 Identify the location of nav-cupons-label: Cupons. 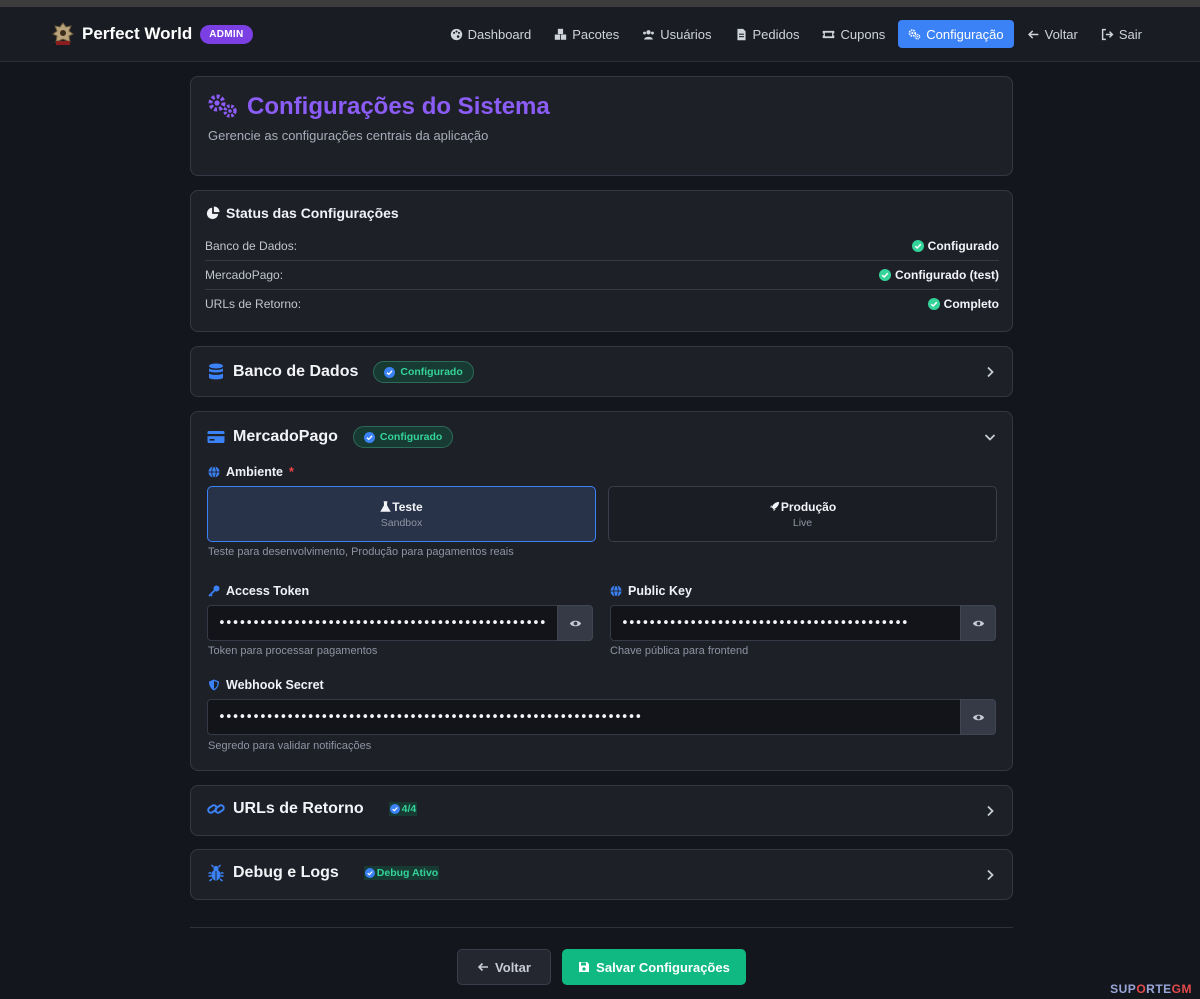
(863, 34).